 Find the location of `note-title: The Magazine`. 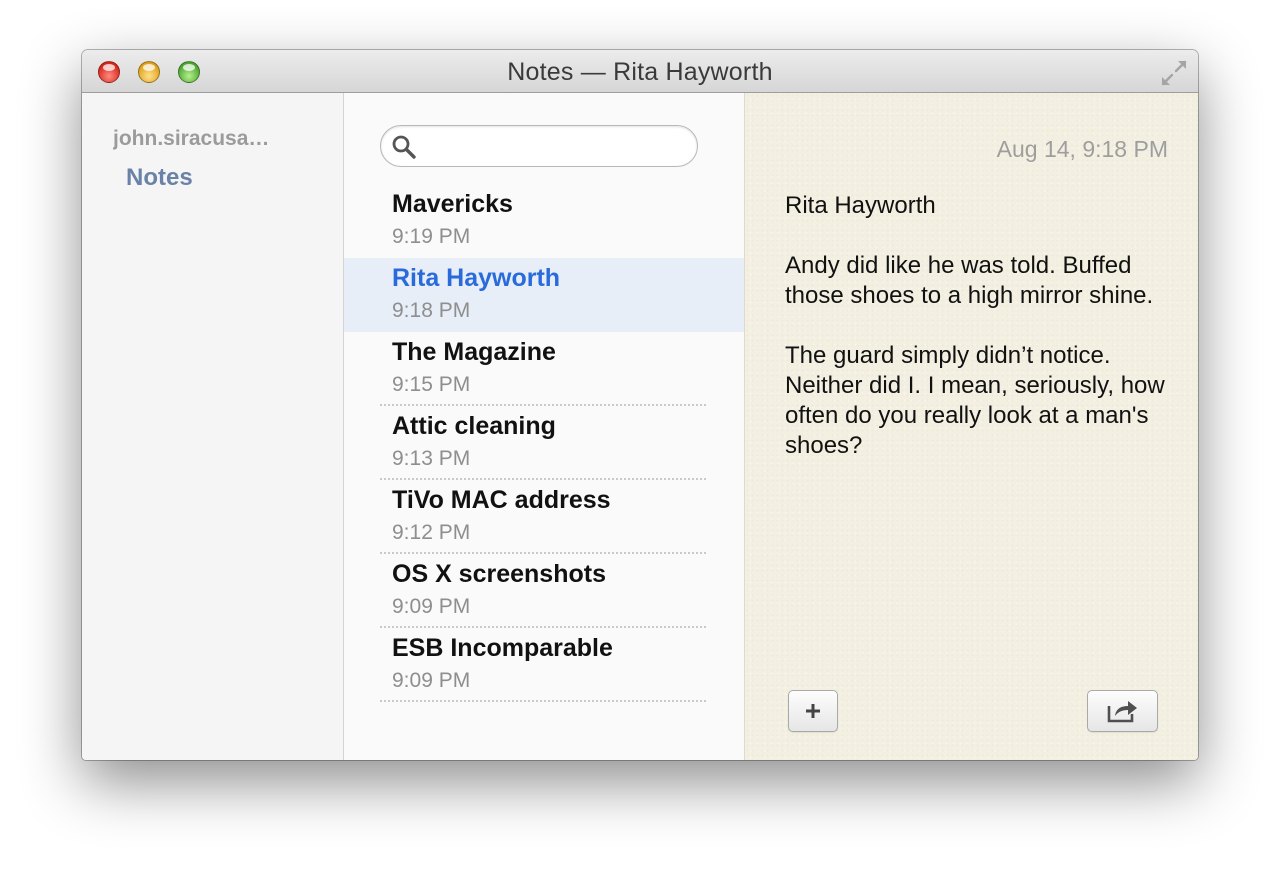

note-title: The Magazine is located at coordinates (474, 352).